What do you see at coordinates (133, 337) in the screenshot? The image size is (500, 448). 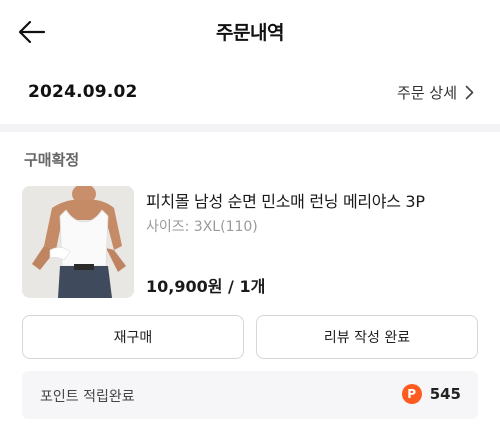 I see `rebuy-button: 재구매` at bounding box center [133, 337].